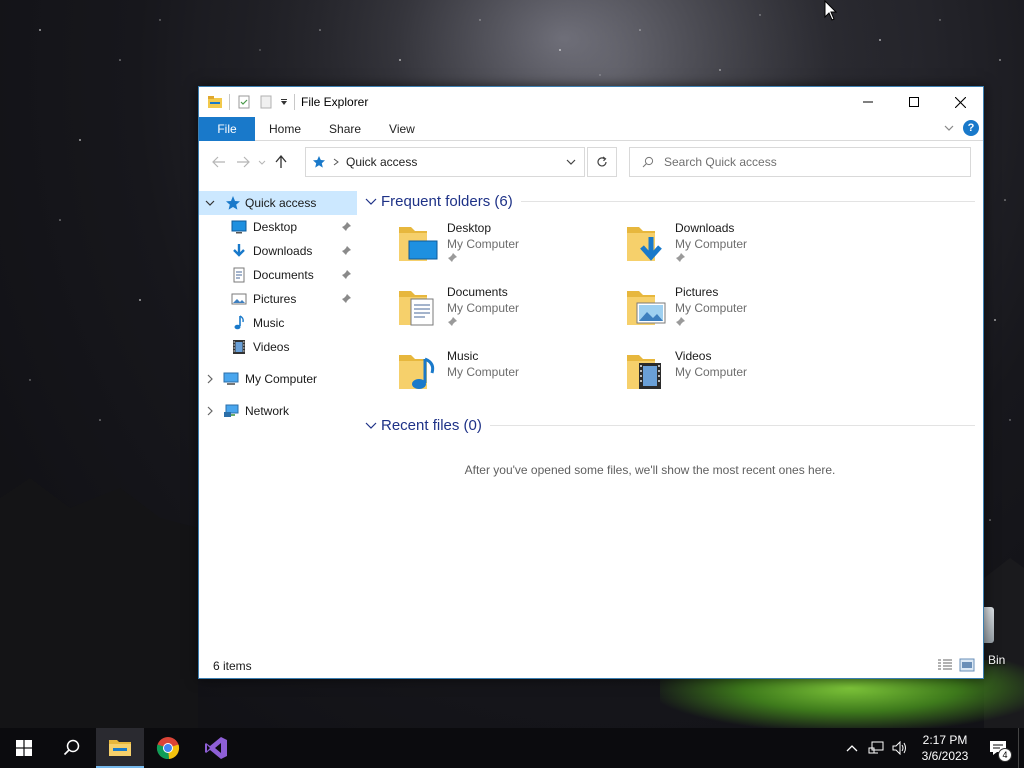 The image size is (1024, 768). What do you see at coordinates (945, 748) in the screenshot?
I see `clock: 2:17 PM 3/6/2023` at bounding box center [945, 748].